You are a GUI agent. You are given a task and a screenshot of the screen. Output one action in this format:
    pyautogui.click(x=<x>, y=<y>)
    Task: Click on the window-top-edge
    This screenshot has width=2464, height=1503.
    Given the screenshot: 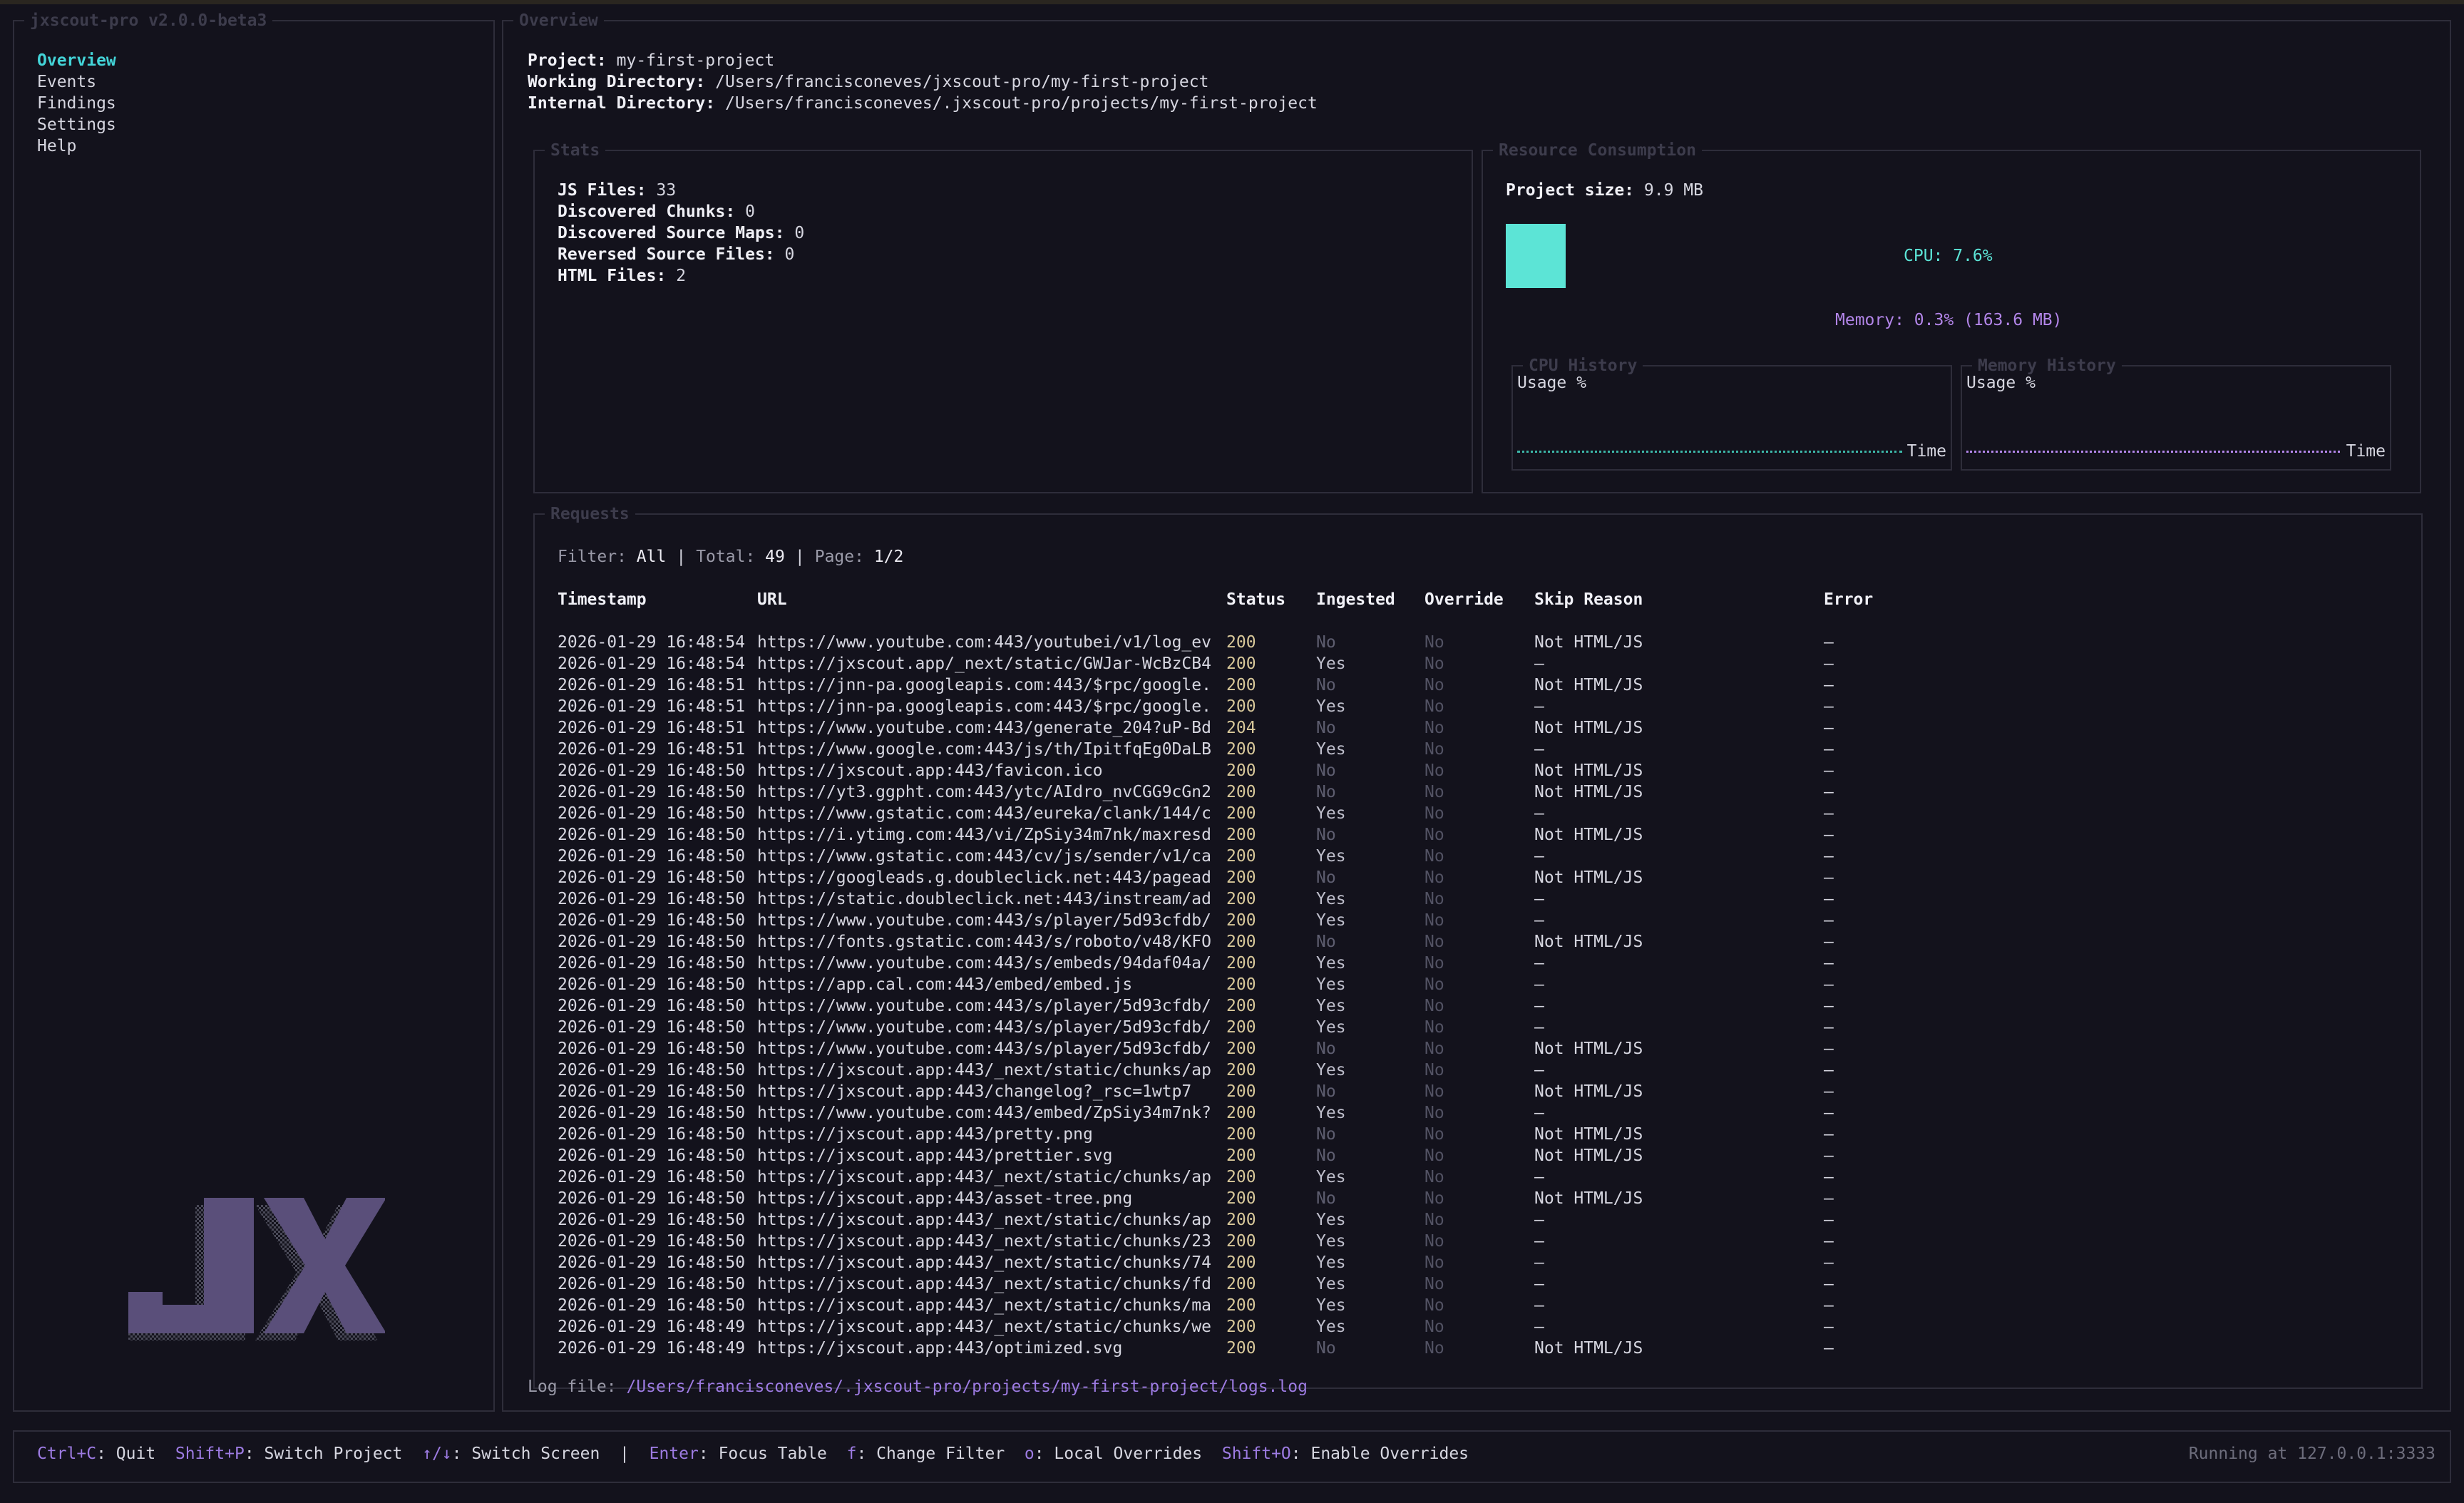 What is the action you would take?
    pyautogui.click(x=1232, y=2)
    